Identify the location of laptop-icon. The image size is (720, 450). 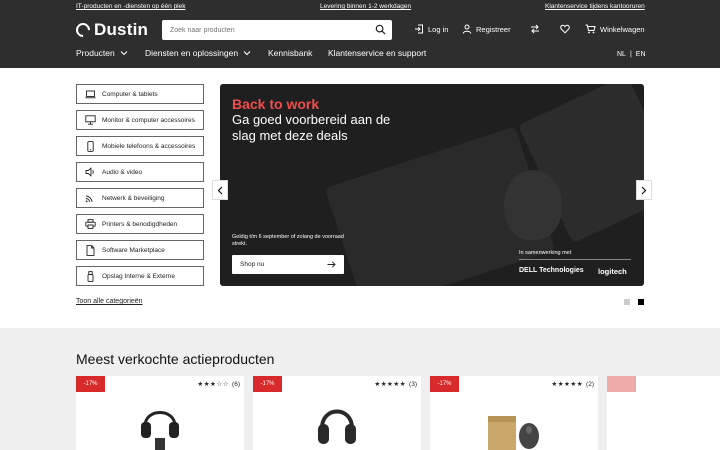
(90, 94).